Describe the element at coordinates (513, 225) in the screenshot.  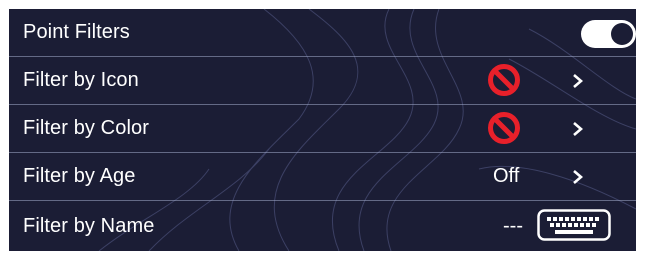
I see `filter-by-name-value: ---` at that location.